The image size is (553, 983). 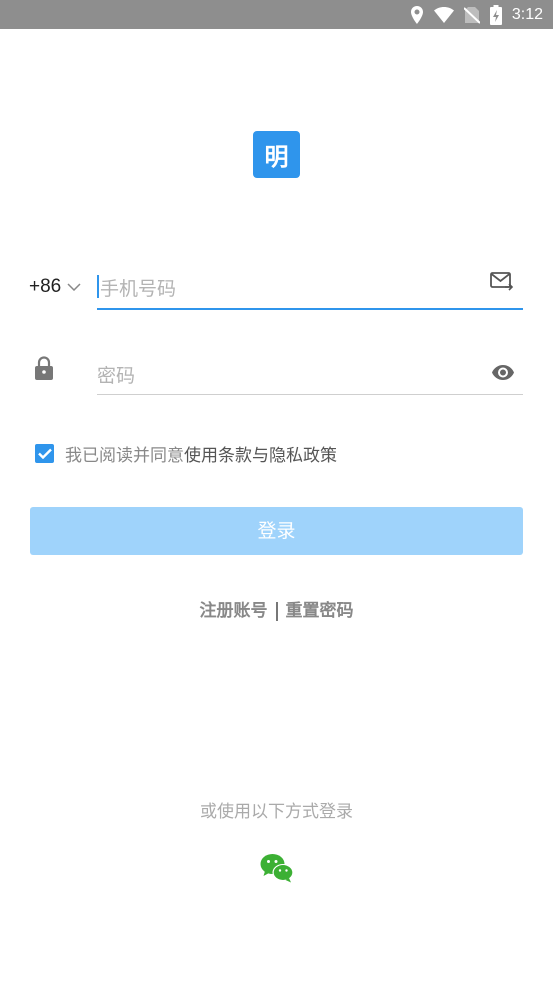 What do you see at coordinates (527, 14) in the screenshot?
I see `status-time: 3:12` at bounding box center [527, 14].